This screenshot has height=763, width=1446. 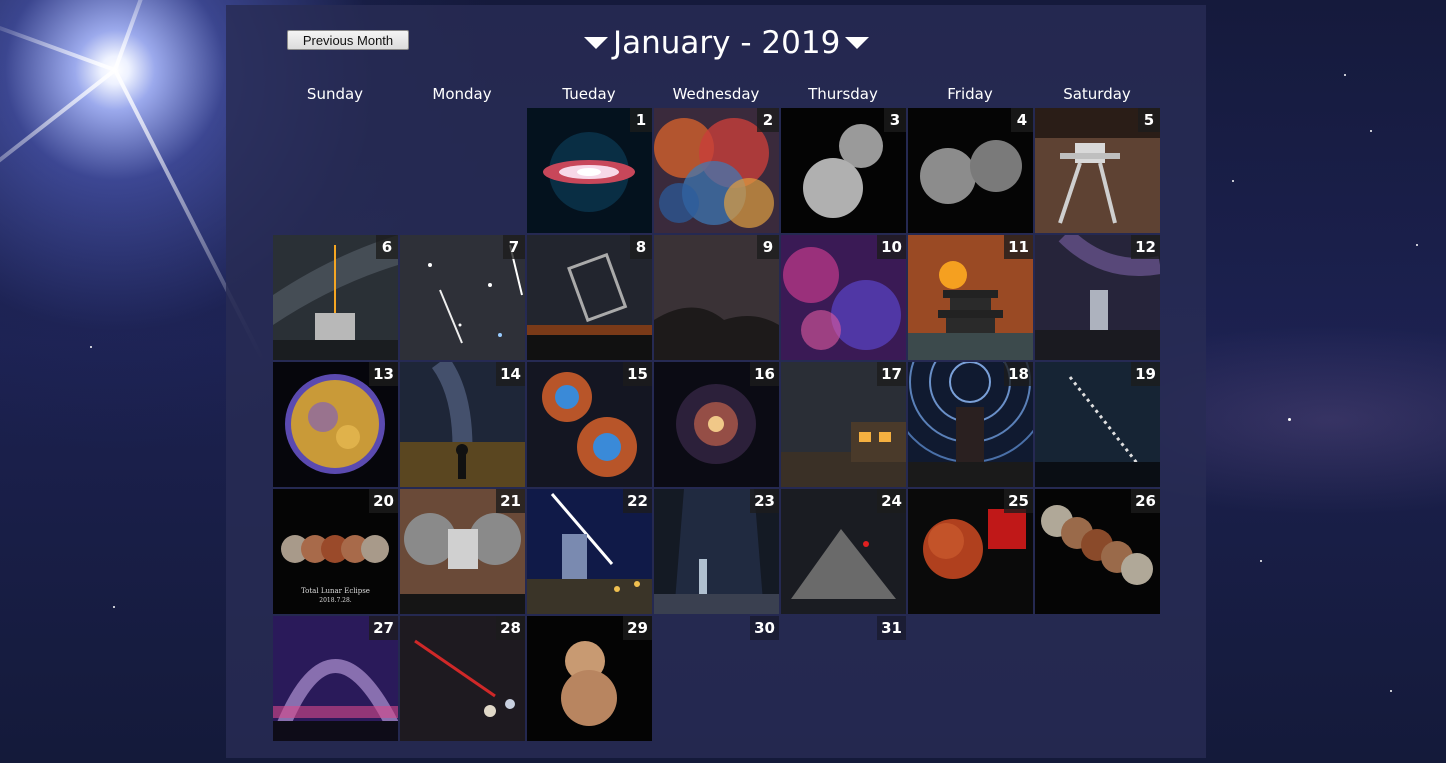 What do you see at coordinates (891, 501) in the screenshot?
I see `day-number: 24` at bounding box center [891, 501].